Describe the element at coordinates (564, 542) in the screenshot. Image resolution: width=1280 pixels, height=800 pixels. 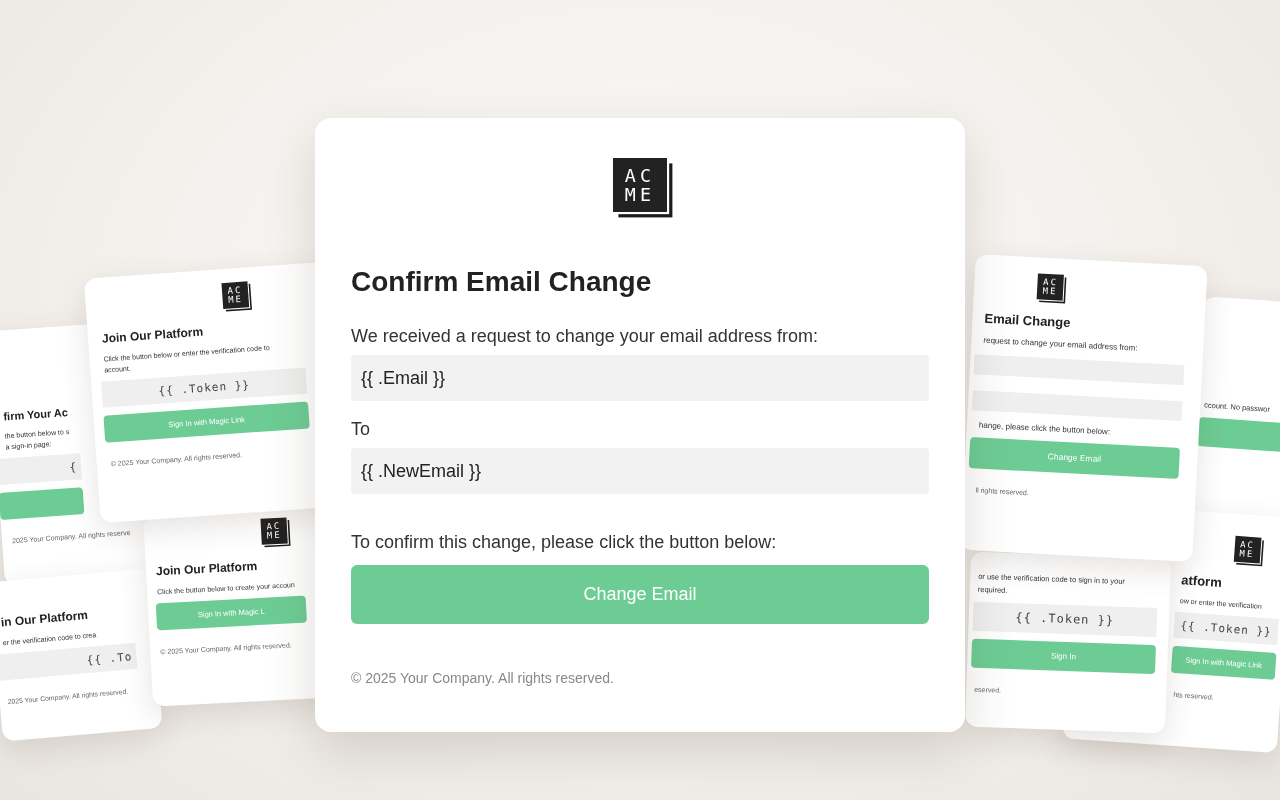
I see `instruction-text: To confirm this change, please click the button below:` at that location.